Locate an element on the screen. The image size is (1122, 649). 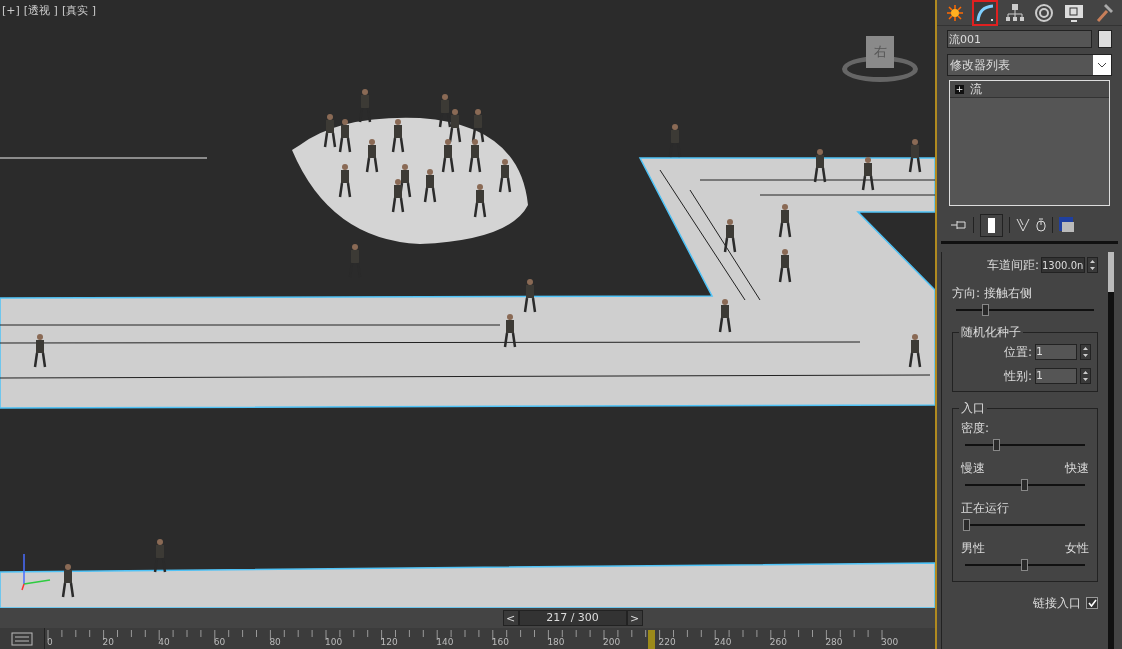
lane-spacing-field: 1300.0n is located at coordinates (1063, 265).